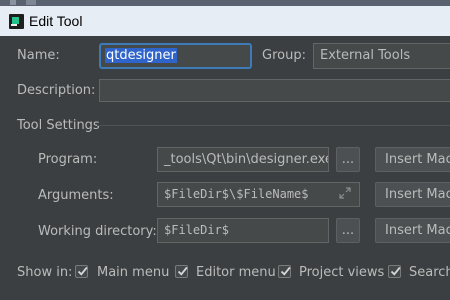 Image resolution: width=450 pixels, height=300 pixels. Describe the element at coordinates (225, 296) in the screenshot. I see `clipped-next-section` at that location.